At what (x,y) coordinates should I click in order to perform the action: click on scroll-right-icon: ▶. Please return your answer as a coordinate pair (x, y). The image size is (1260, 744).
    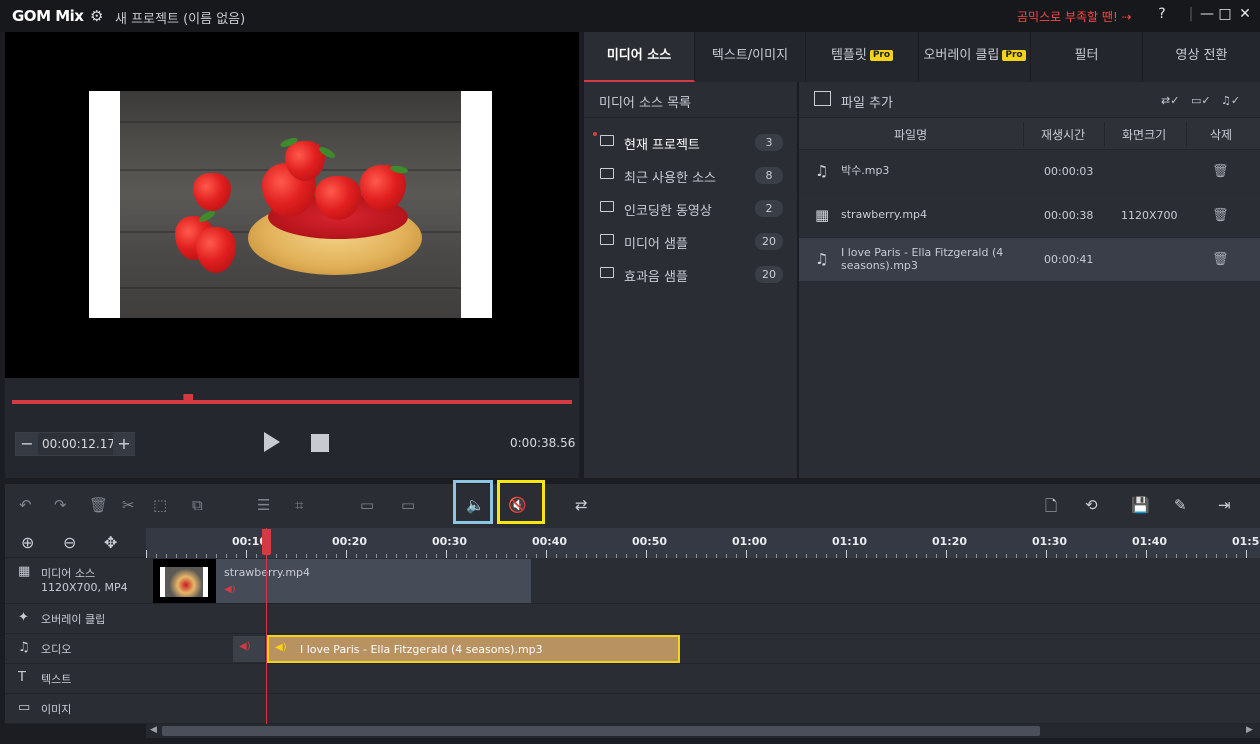
    Looking at the image, I should click on (1249, 730).